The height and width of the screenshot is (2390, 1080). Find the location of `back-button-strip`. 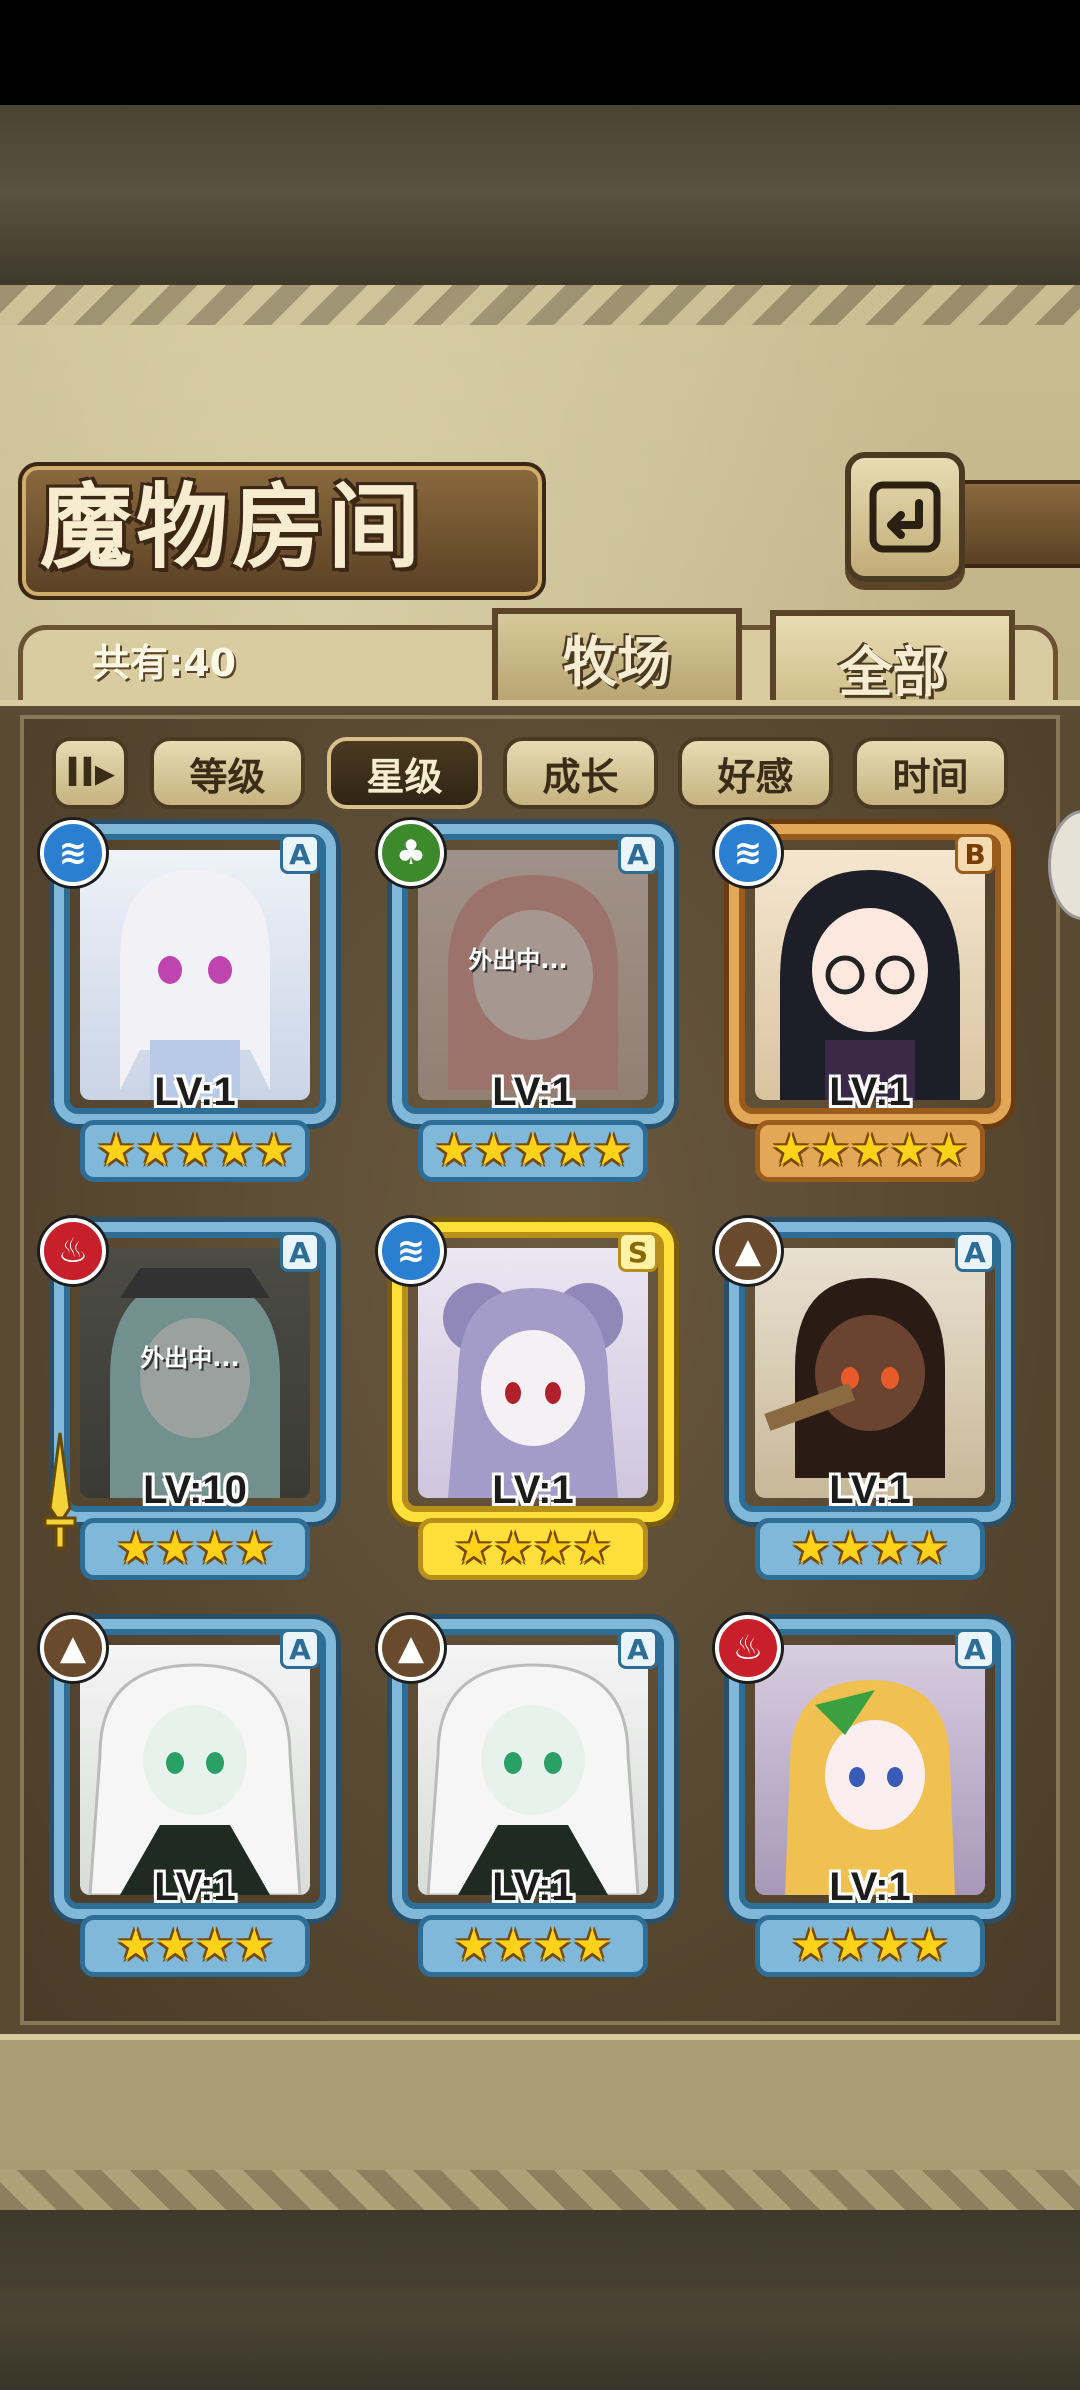

back-button-strip is located at coordinates (1020, 524).